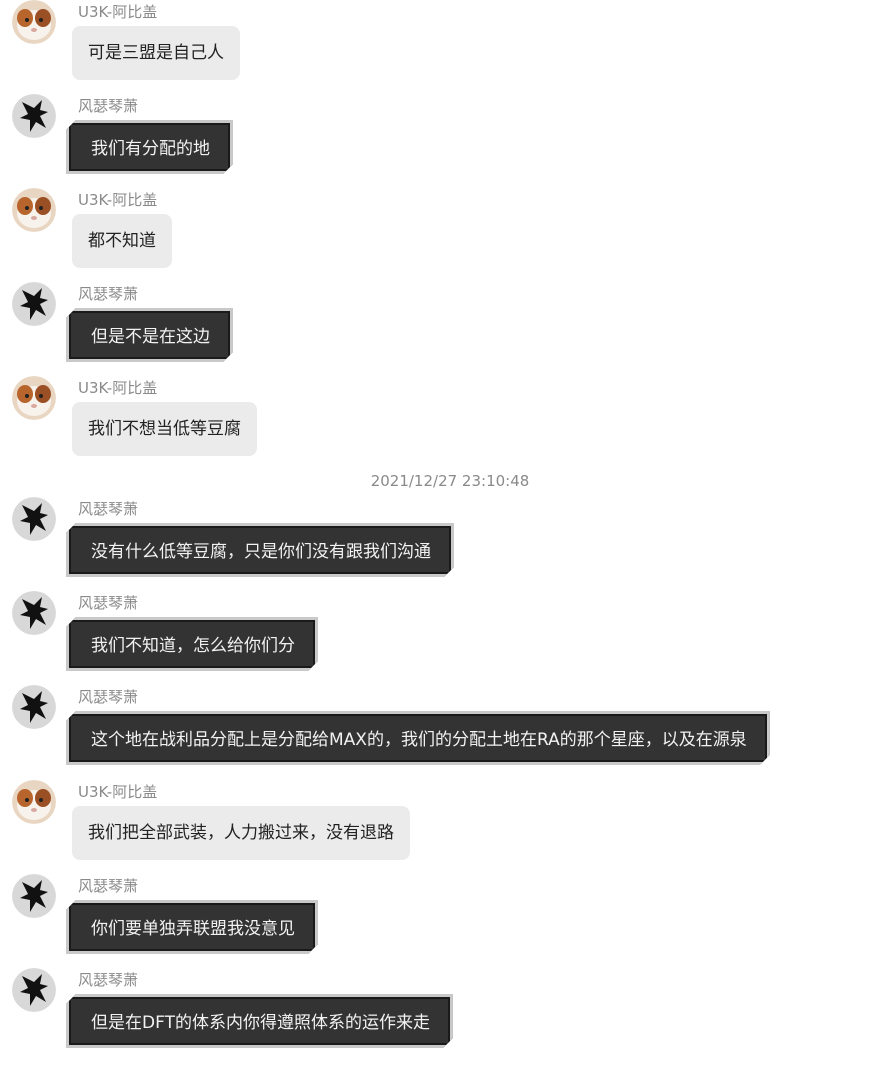  What do you see at coordinates (149, 147) in the screenshot?
I see `message-bubble: 我们有分配的地` at bounding box center [149, 147].